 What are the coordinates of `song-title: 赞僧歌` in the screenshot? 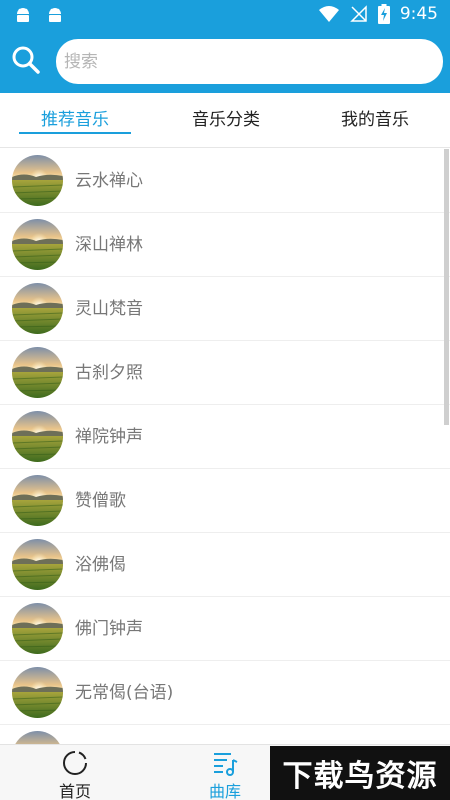 It's located at (100, 501).